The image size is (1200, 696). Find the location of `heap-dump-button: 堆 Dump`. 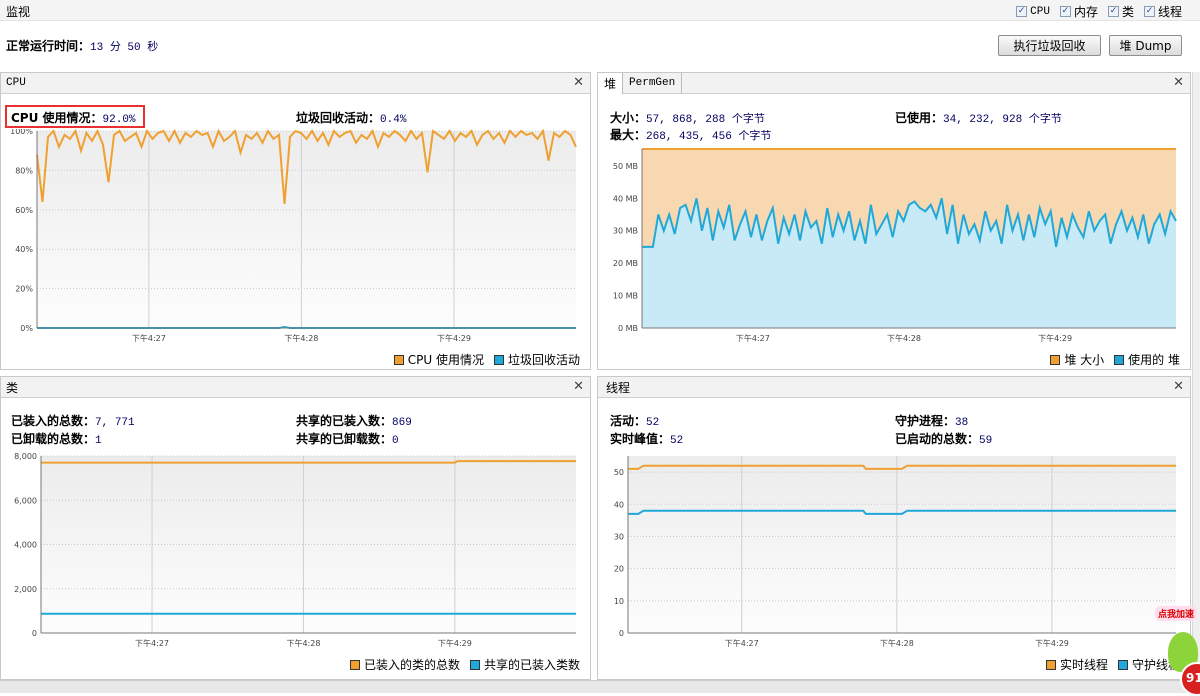

heap-dump-button: 堆 Dump is located at coordinates (1145, 45).